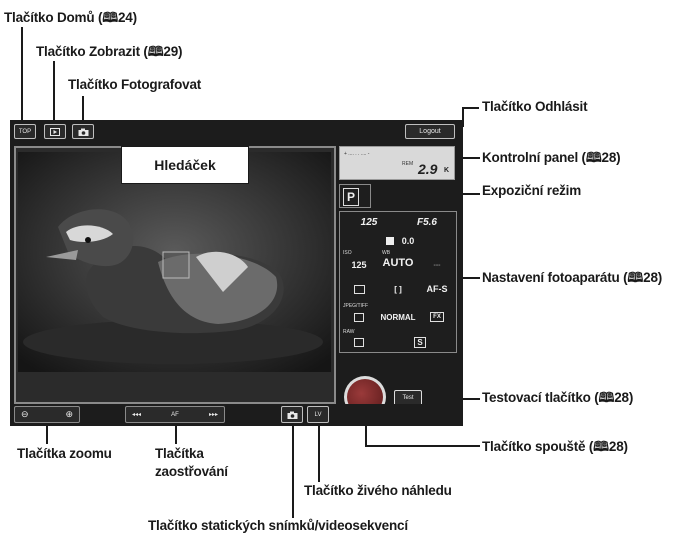  Describe the element at coordinates (398, 263) in the screenshot. I see `white-balance-value: AUTO` at that location.